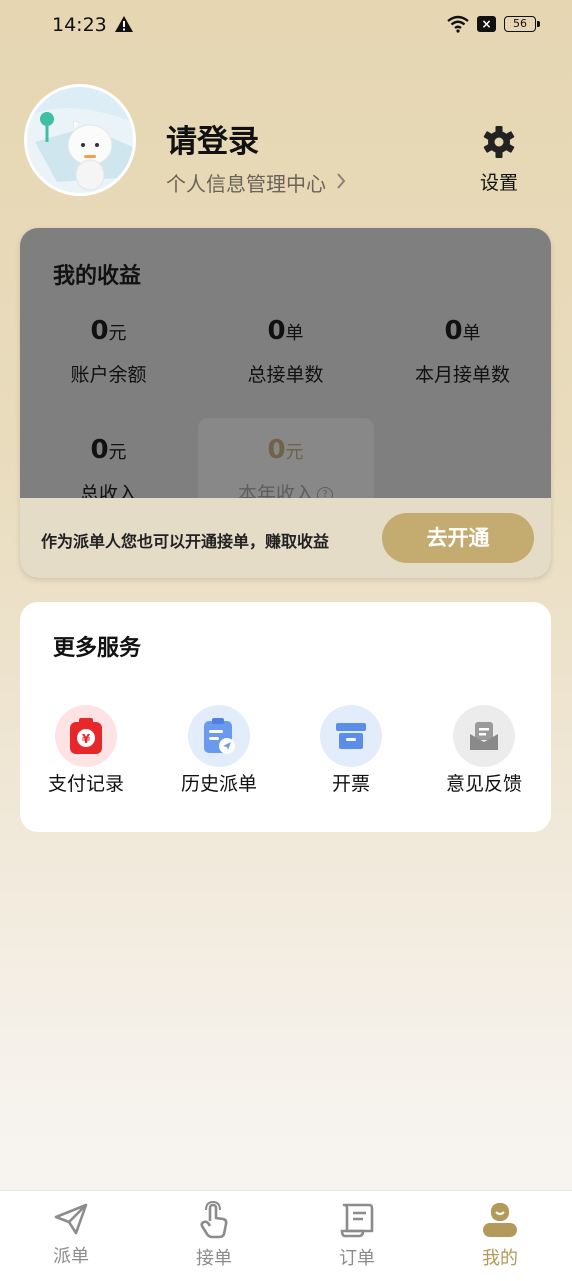  I want to click on services-title: 更多服务, so click(97, 648).